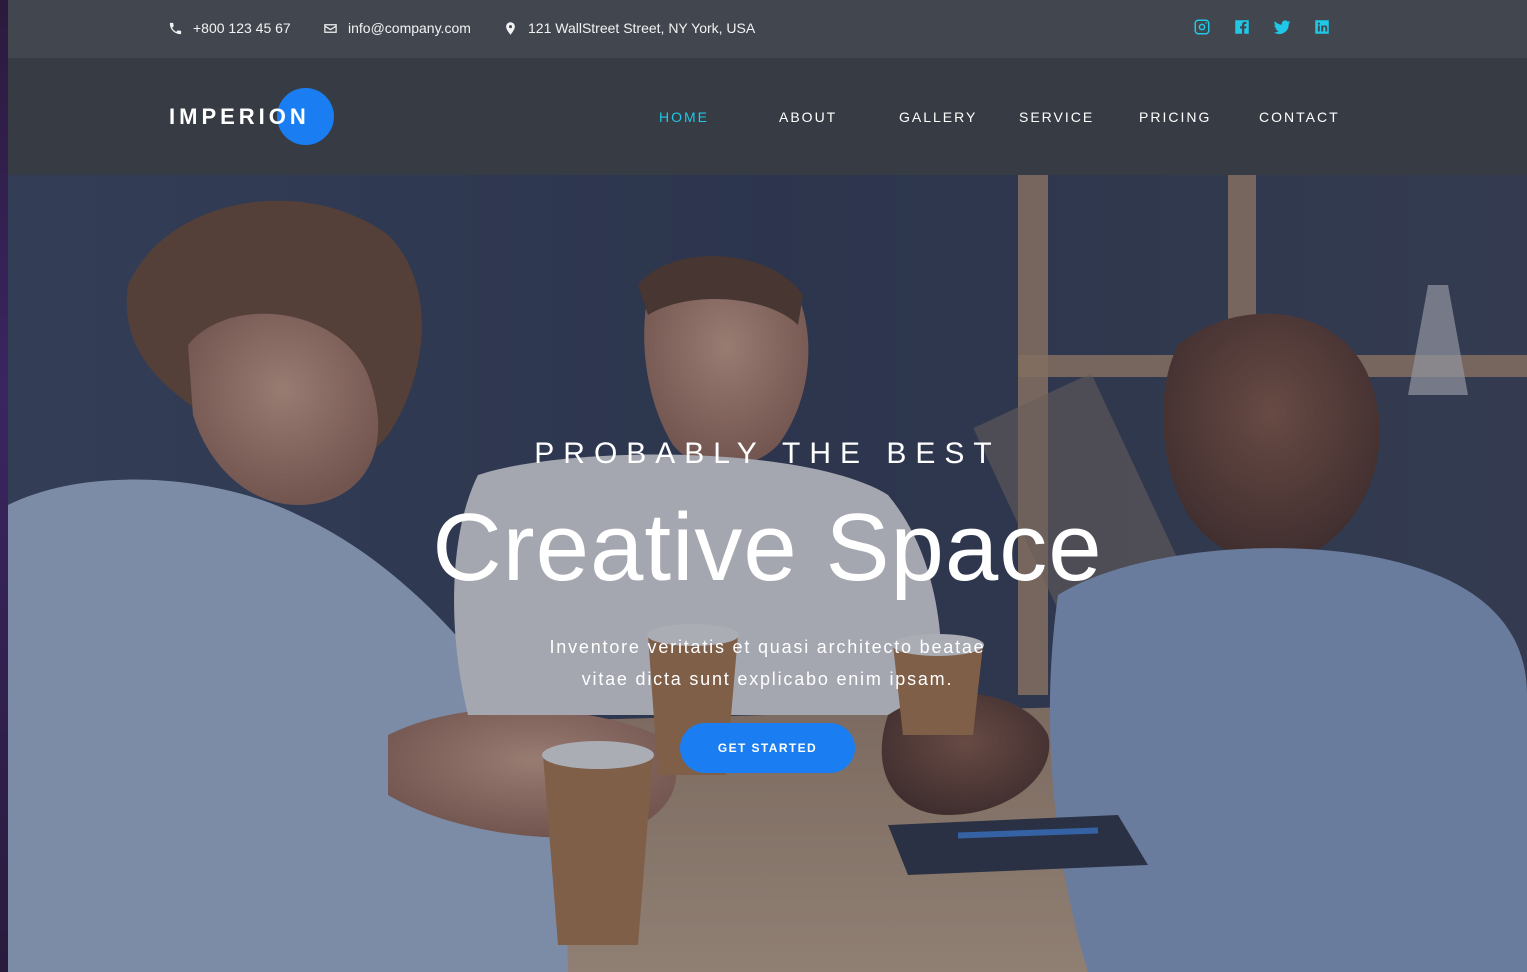 The height and width of the screenshot is (972, 1527). Describe the element at coordinates (642, 28) in the screenshot. I see `street-address: 121 WallStreet Street, NY York, USA` at that location.